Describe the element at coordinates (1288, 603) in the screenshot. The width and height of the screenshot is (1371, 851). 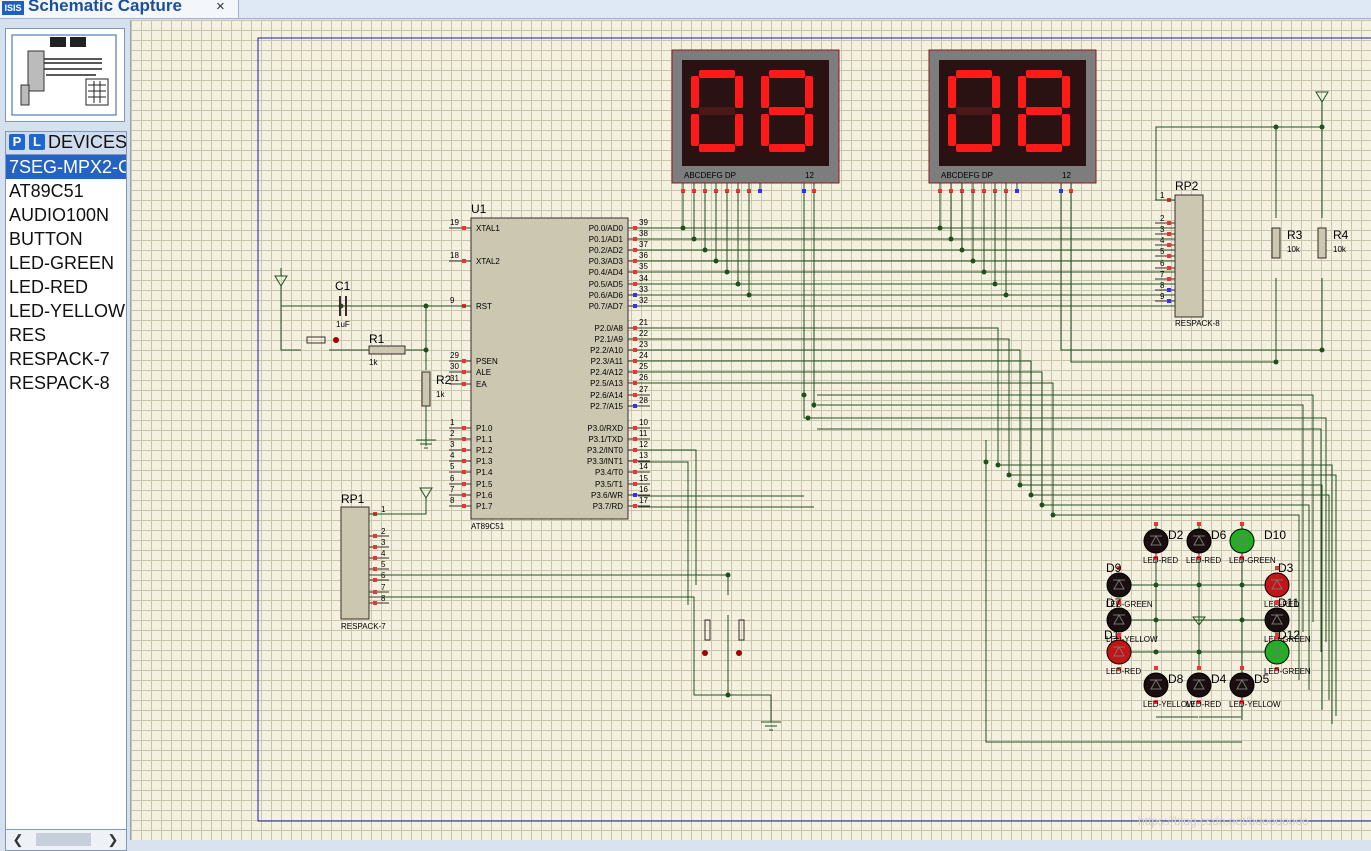
I see `led-ref: D11` at that location.